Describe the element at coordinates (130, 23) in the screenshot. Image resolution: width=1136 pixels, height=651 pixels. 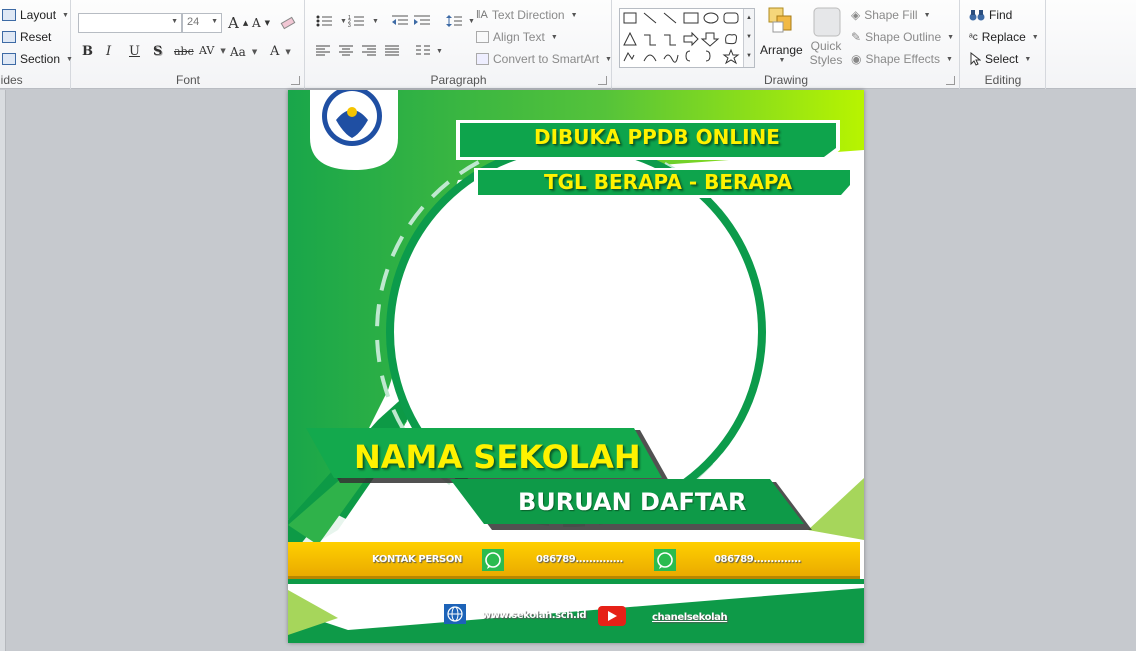
I see `font-name-select: ▼` at that location.